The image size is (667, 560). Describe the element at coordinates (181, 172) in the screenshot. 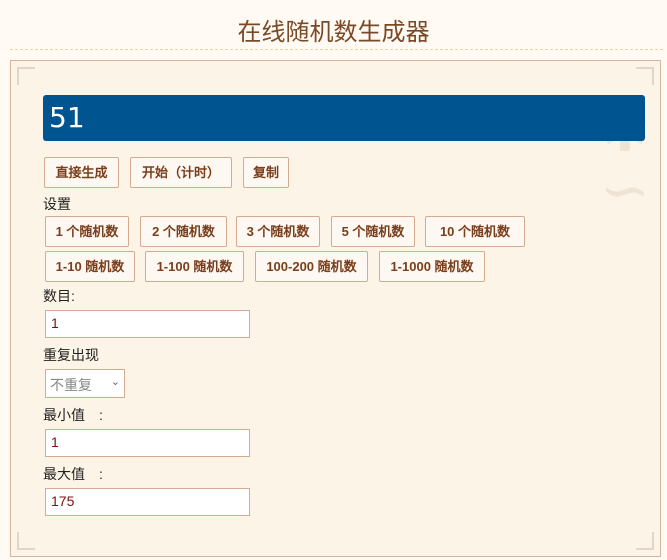

I see `start-timer-button: 开始（计时）` at that location.